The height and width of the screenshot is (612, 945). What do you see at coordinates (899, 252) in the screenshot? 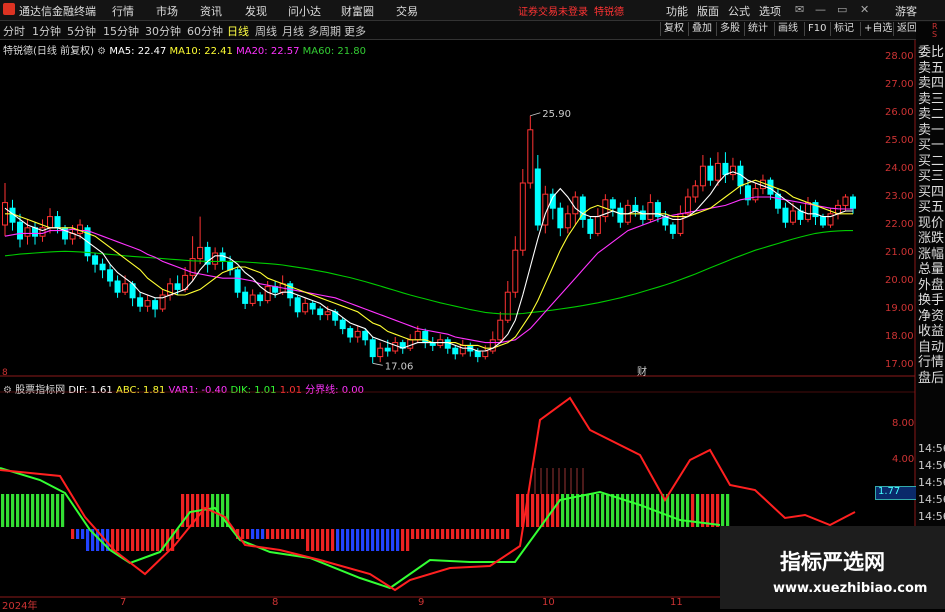
I see `price-tick: 21.00` at bounding box center [899, 252].